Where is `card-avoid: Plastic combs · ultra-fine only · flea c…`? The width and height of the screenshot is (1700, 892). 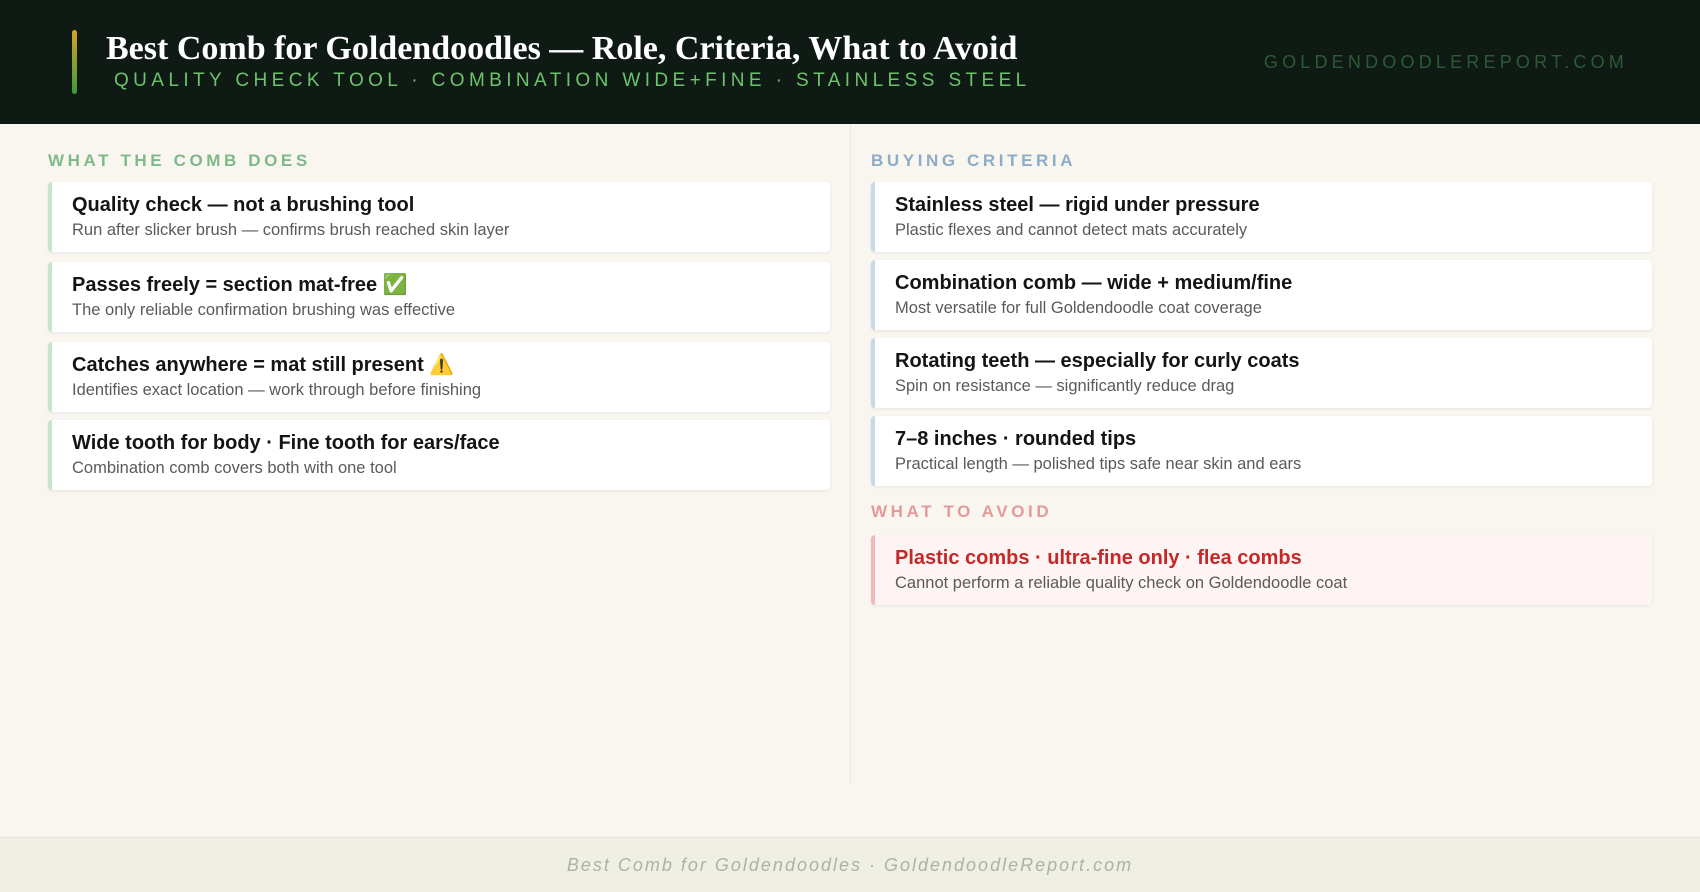
card-avoid: Plastic combs · ultra-fine only · flea c… is located at coordinates (1261, 570).